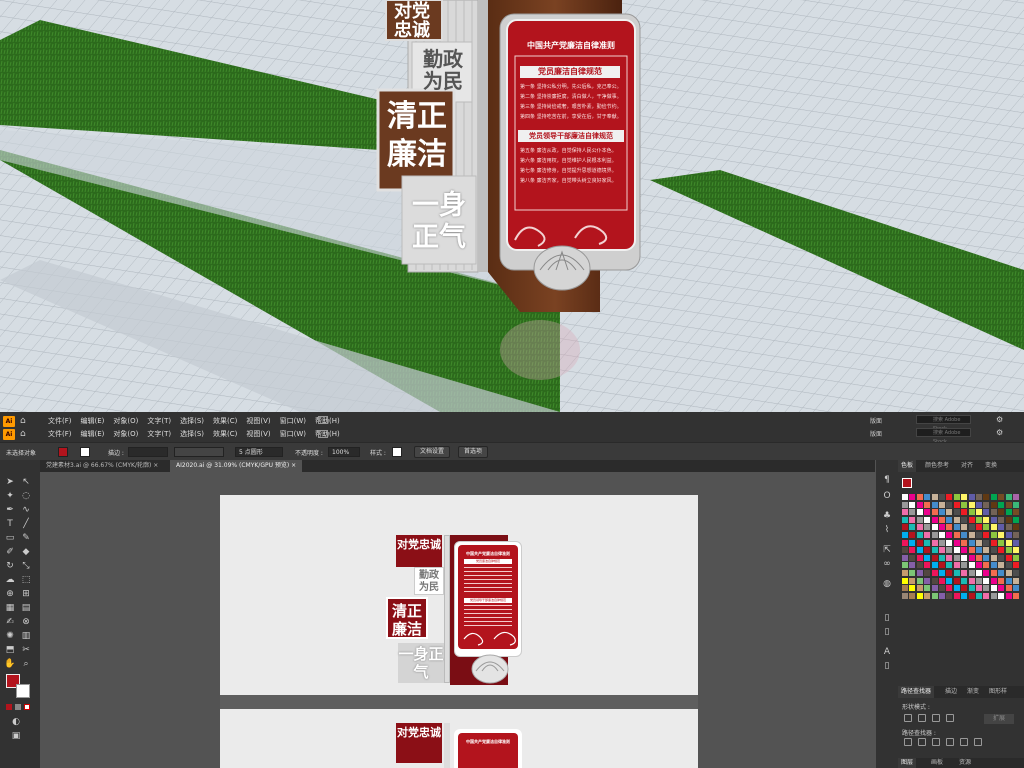 The width and height of the screenshot is (1024, 768). I want to click on menu-object: 对象(O), so click(125, 434).